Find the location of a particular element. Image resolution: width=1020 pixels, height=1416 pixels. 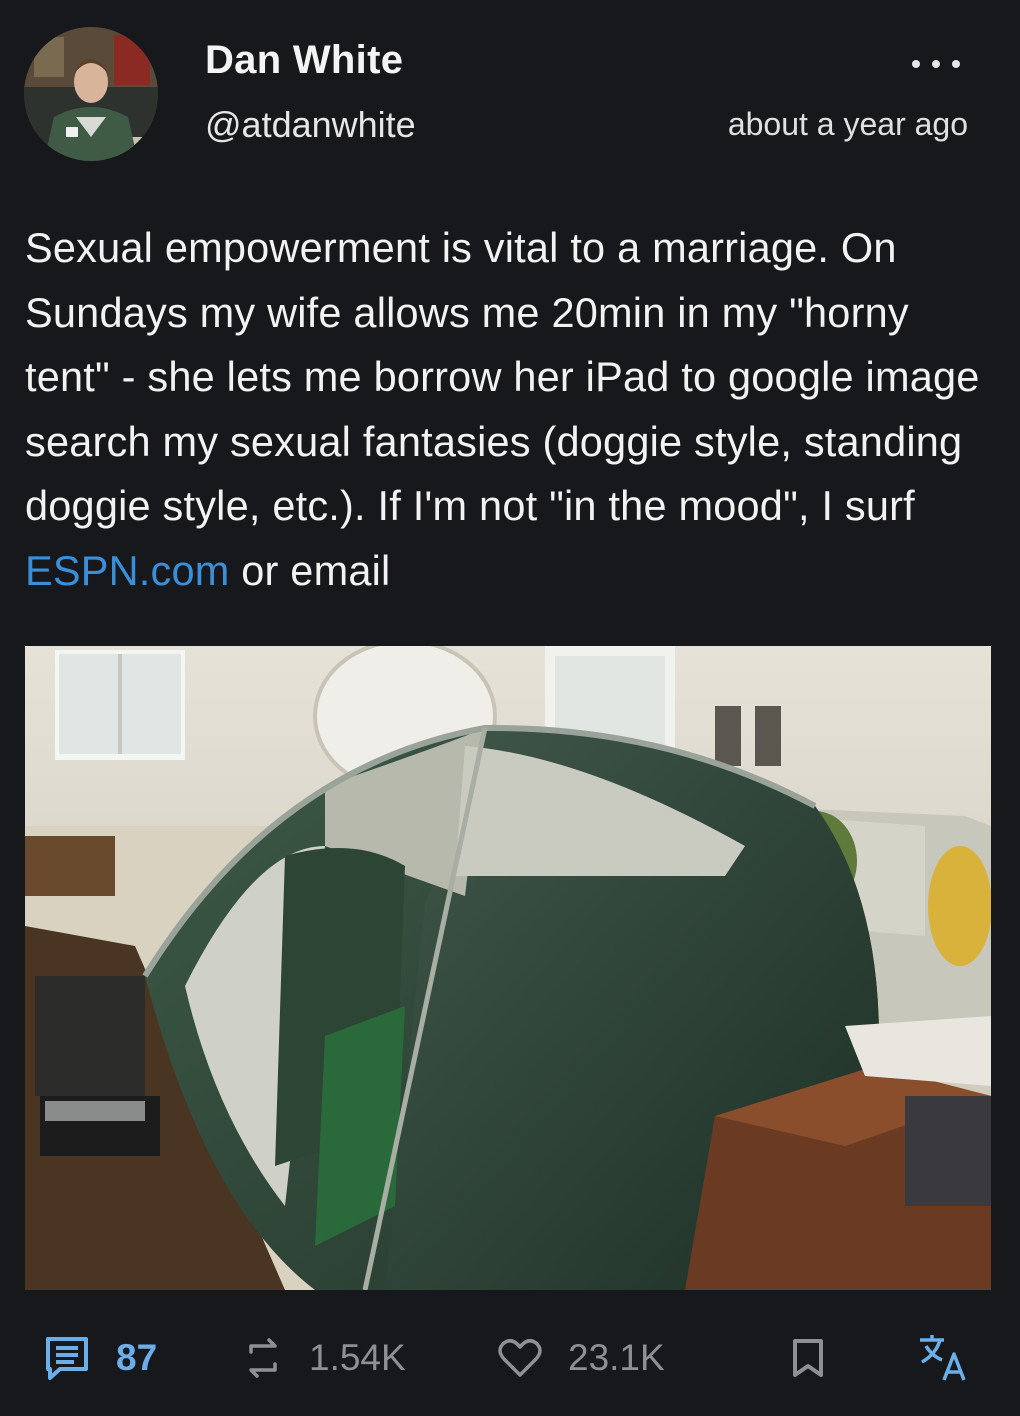

bookmark-icon is located at coordinates (808, 1358).